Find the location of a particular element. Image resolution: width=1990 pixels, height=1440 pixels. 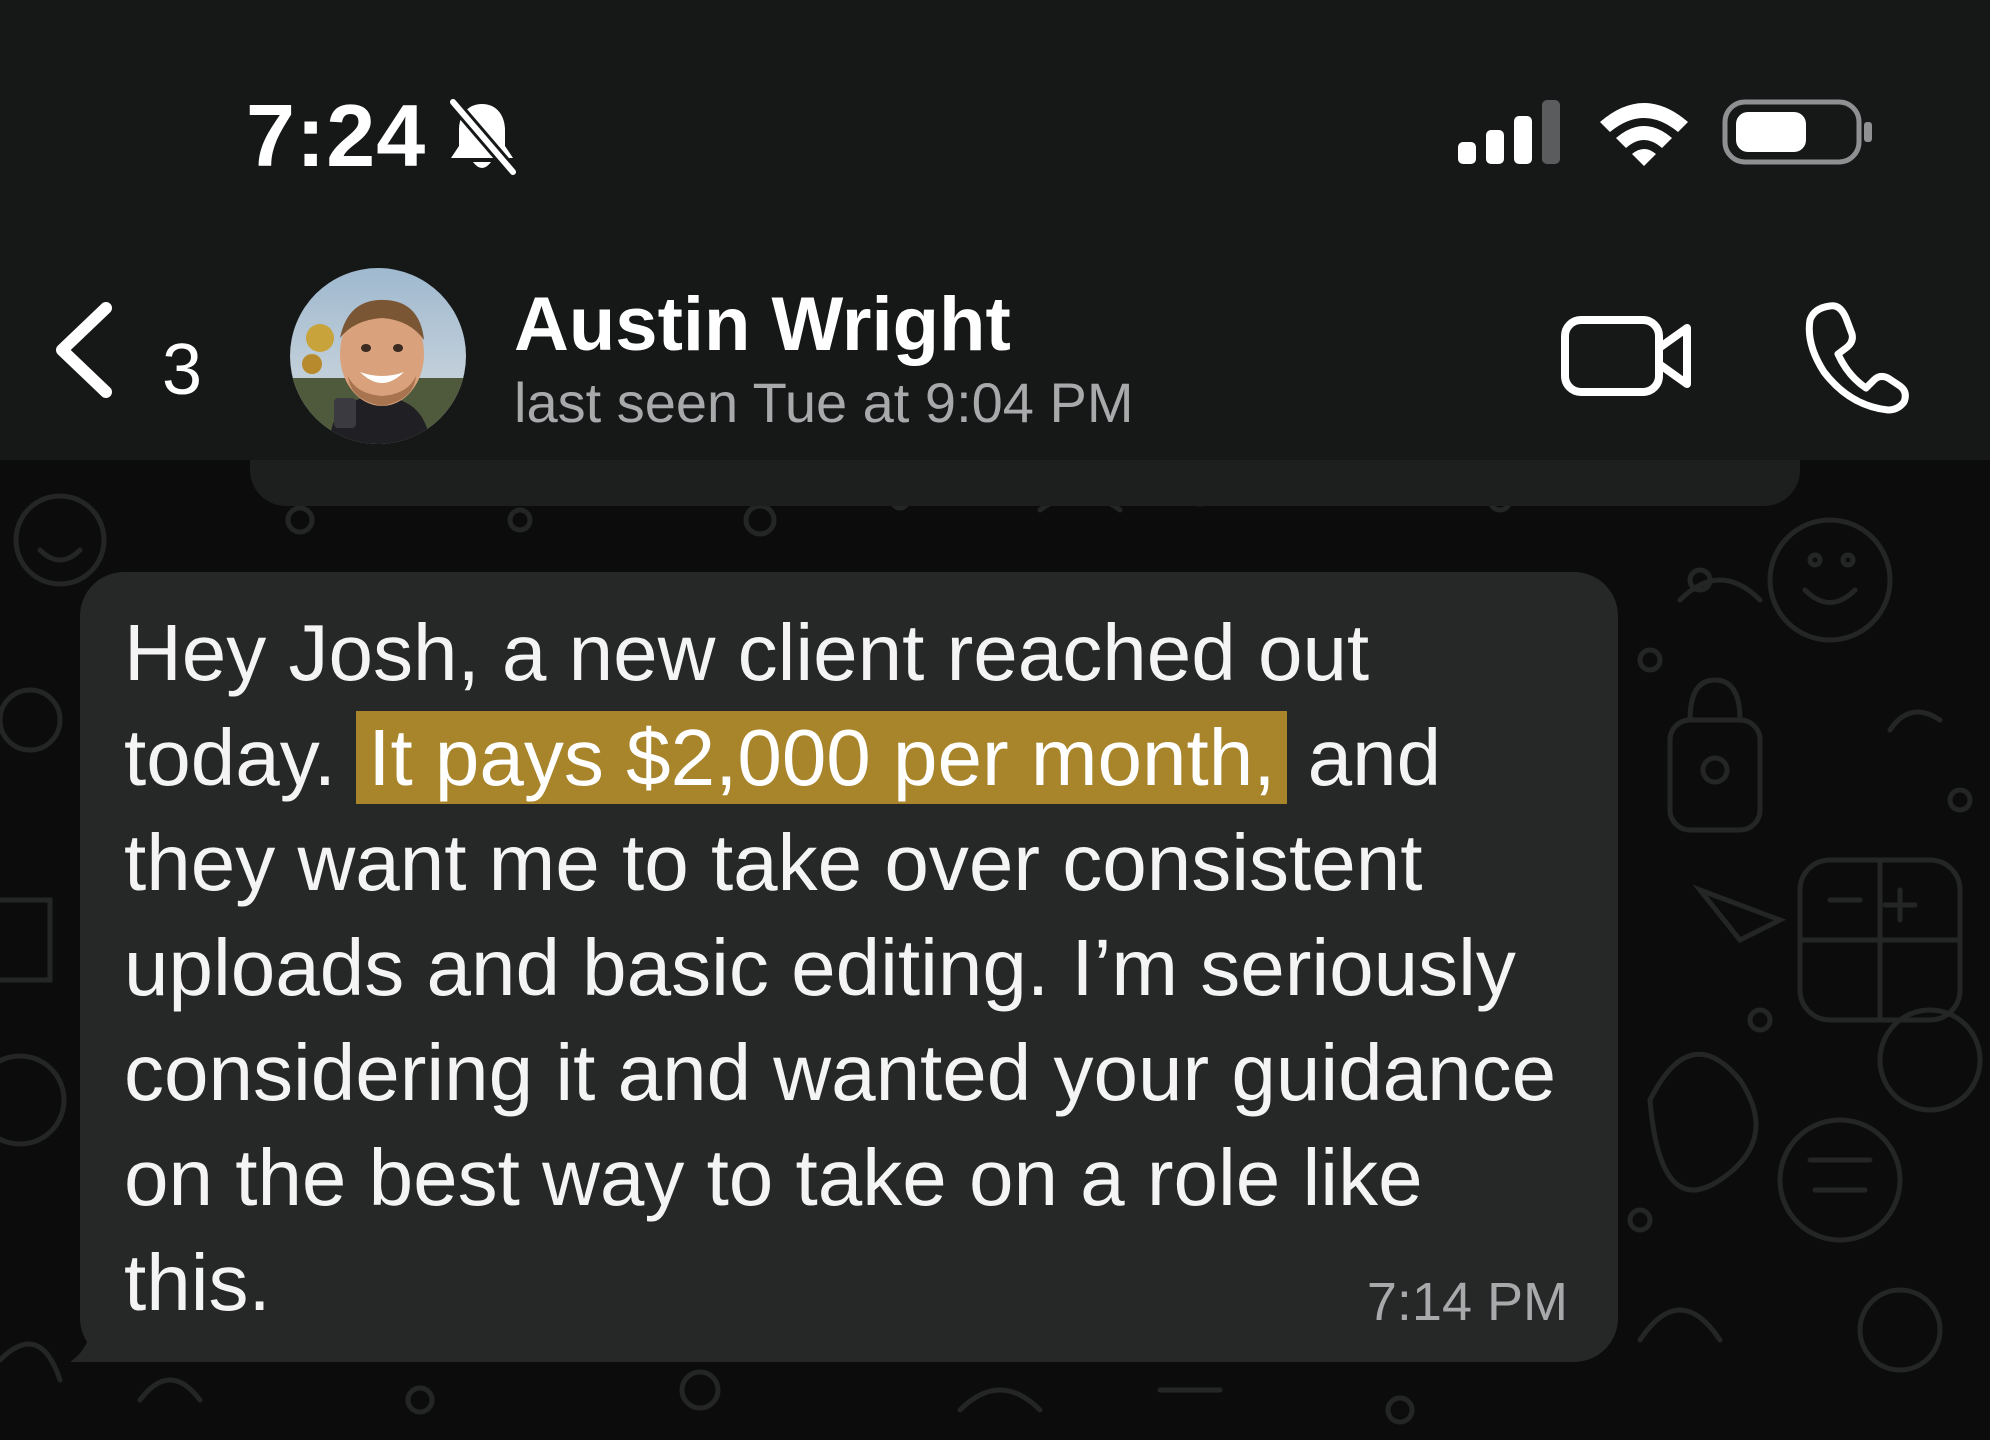

contact-info: Austin Wright last seen Tue at 9:04 PM is located at coordinates (914, 360).